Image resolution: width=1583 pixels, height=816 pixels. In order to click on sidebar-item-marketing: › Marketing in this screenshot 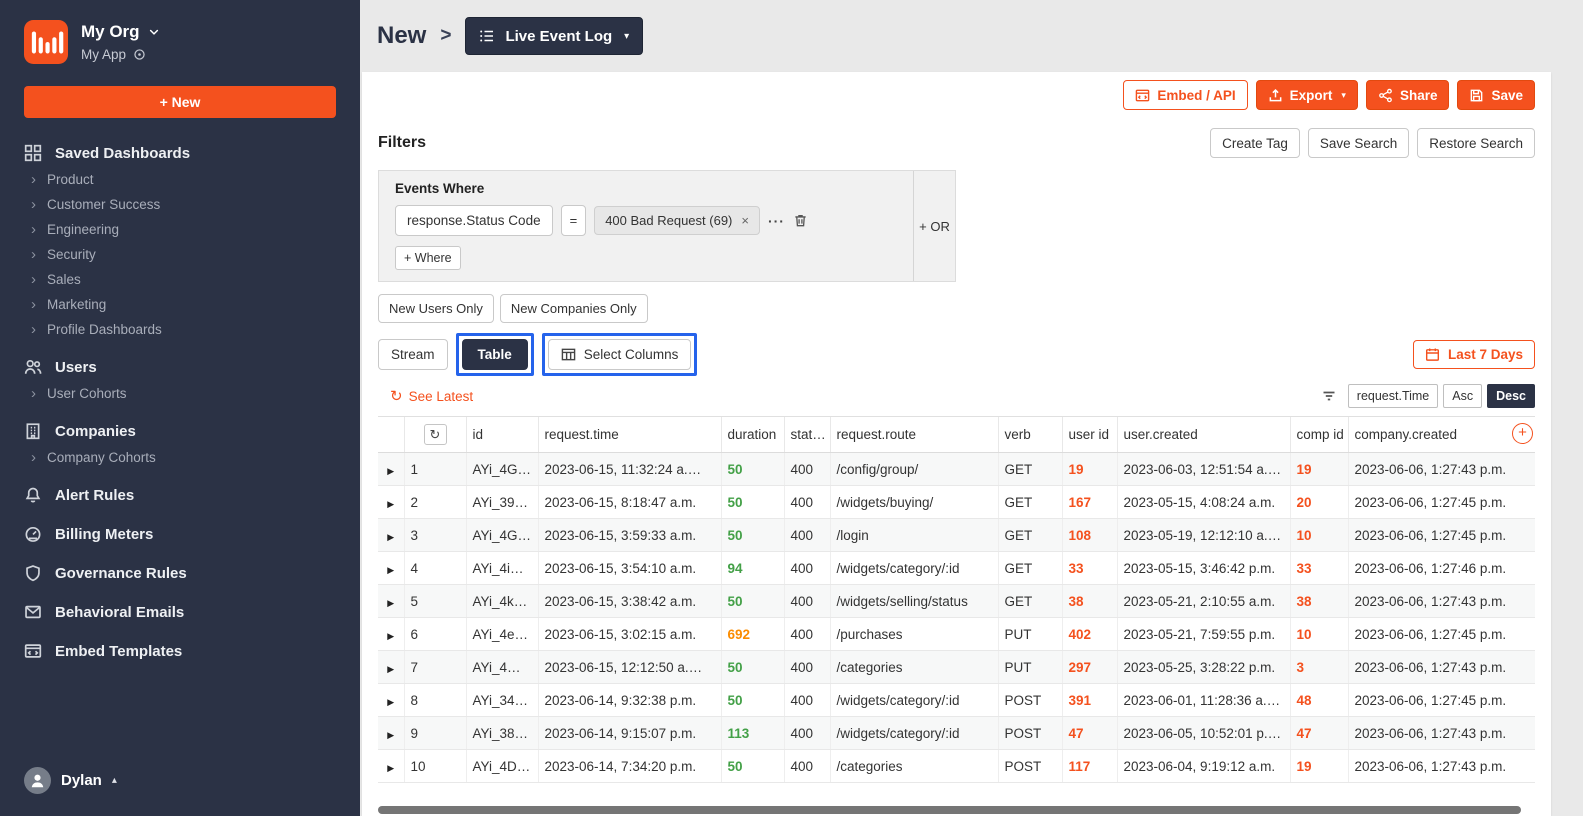, I will do `click(183, 304)`.